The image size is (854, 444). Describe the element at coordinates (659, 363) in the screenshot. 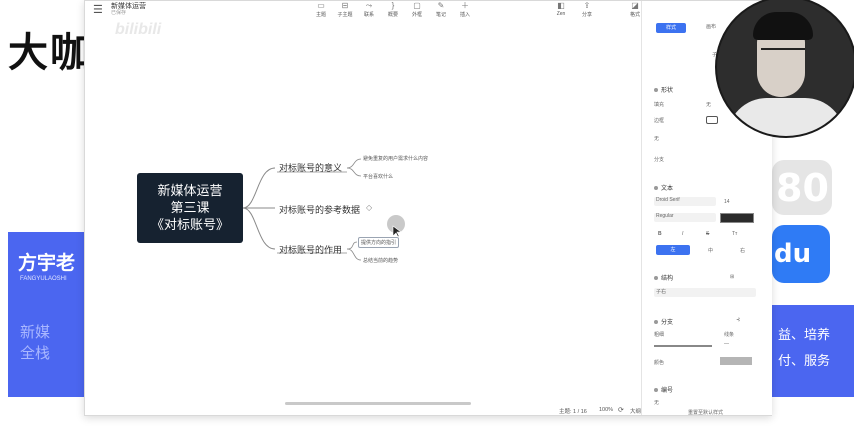

I see `branch-color-label: 颜色` at that location.